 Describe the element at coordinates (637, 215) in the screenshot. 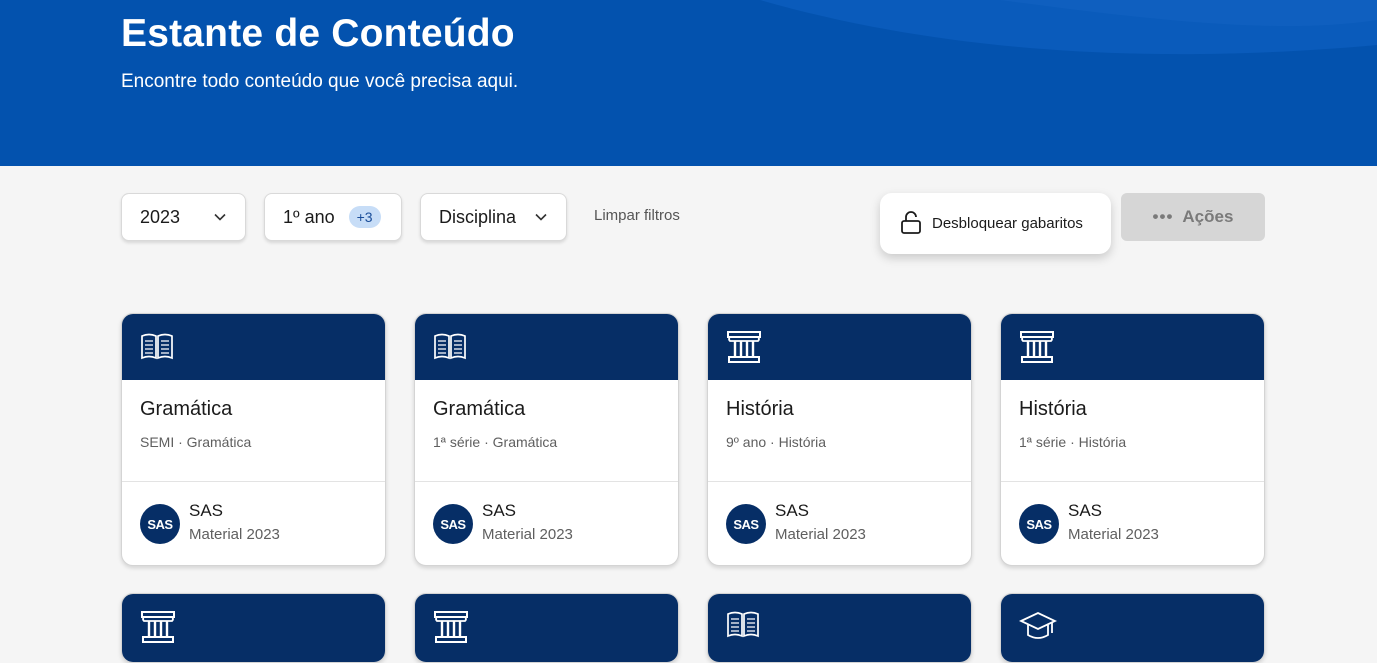

I see `clear-filters-link: Limpar filtros` at that location.